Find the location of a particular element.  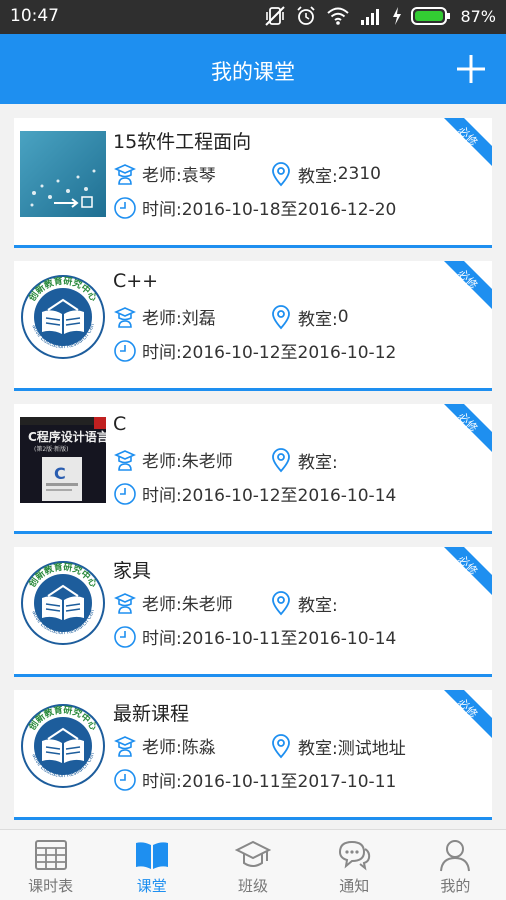

nav-tab-timetable: 课时表 is located at coordinates (50, 865).